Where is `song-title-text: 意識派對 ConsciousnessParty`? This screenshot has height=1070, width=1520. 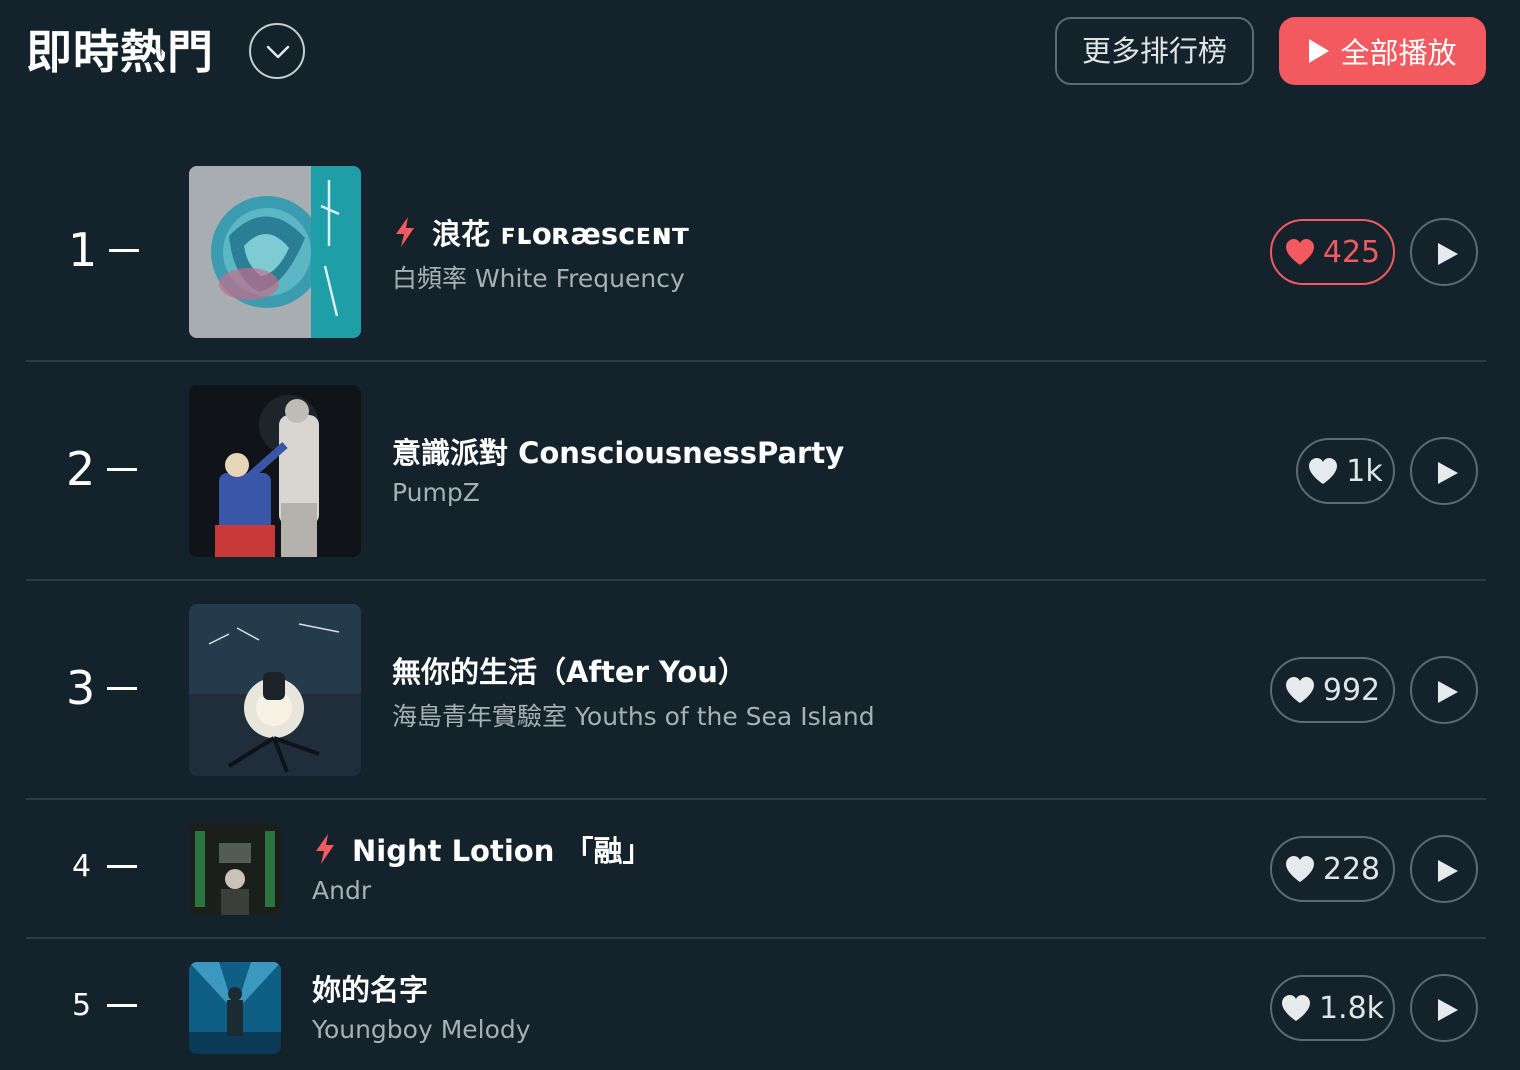
song-title-text: 意識派對 ConsciousnessParty is located at coordinates (618, 453).